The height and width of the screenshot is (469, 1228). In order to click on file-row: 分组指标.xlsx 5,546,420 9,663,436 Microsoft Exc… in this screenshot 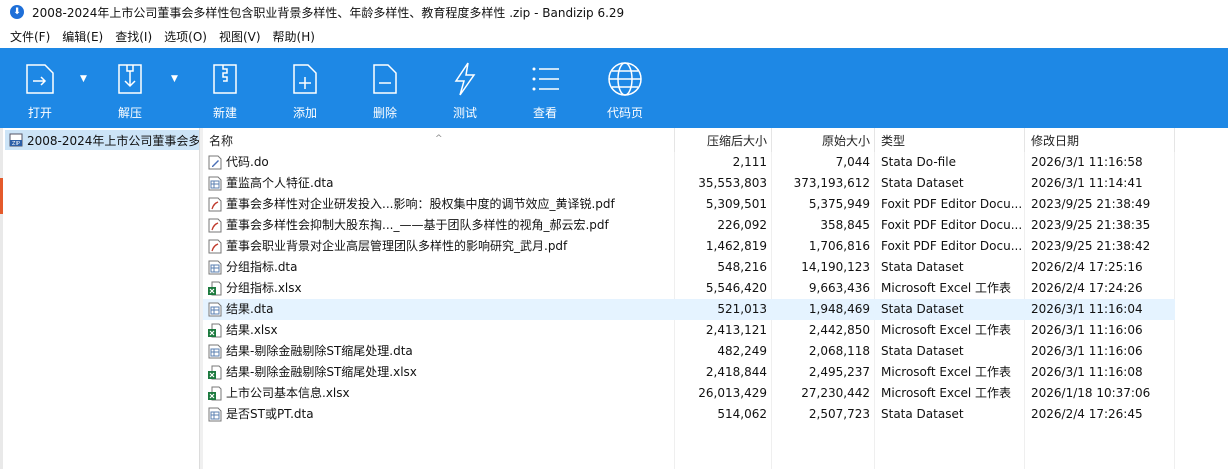, I will do `click(689, 288)`.